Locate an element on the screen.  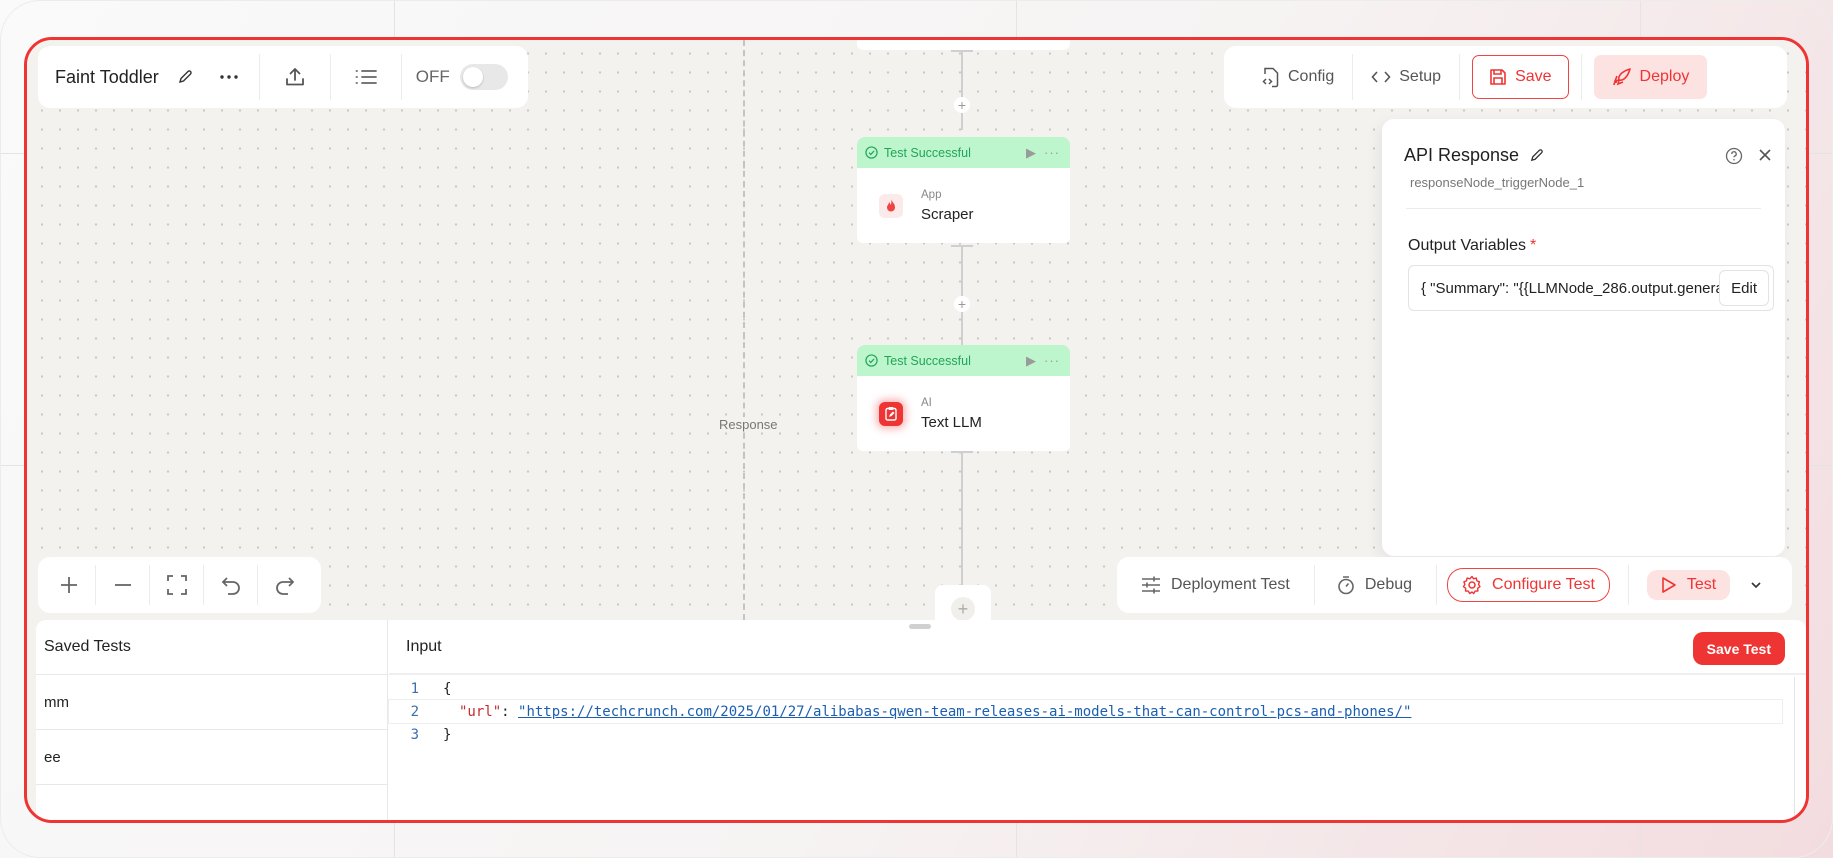
test-button: Test is located at coordinates (1688, 585).